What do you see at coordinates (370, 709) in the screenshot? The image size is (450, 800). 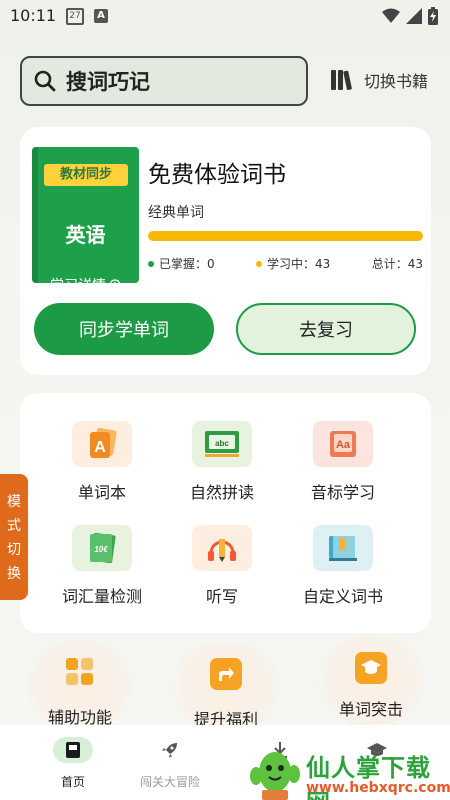 I see `tool-label: 单词突击` at bounding box center [370, 709].